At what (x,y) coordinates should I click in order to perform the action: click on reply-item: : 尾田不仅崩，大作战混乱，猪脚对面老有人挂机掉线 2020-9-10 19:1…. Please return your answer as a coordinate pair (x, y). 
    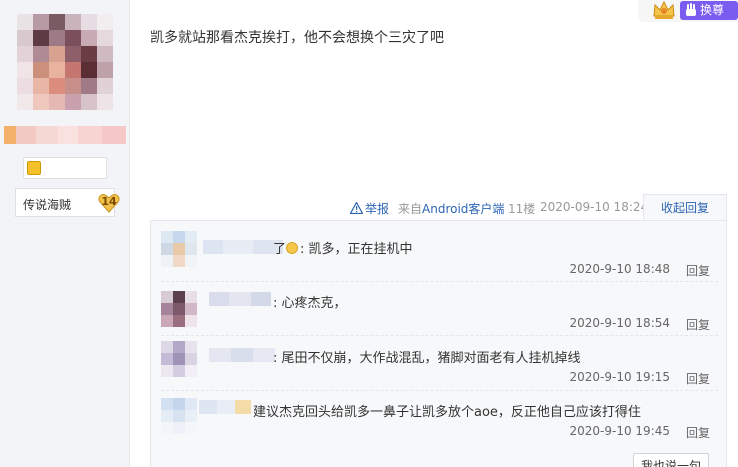
    Looking at the image, I should click on (439, 365).